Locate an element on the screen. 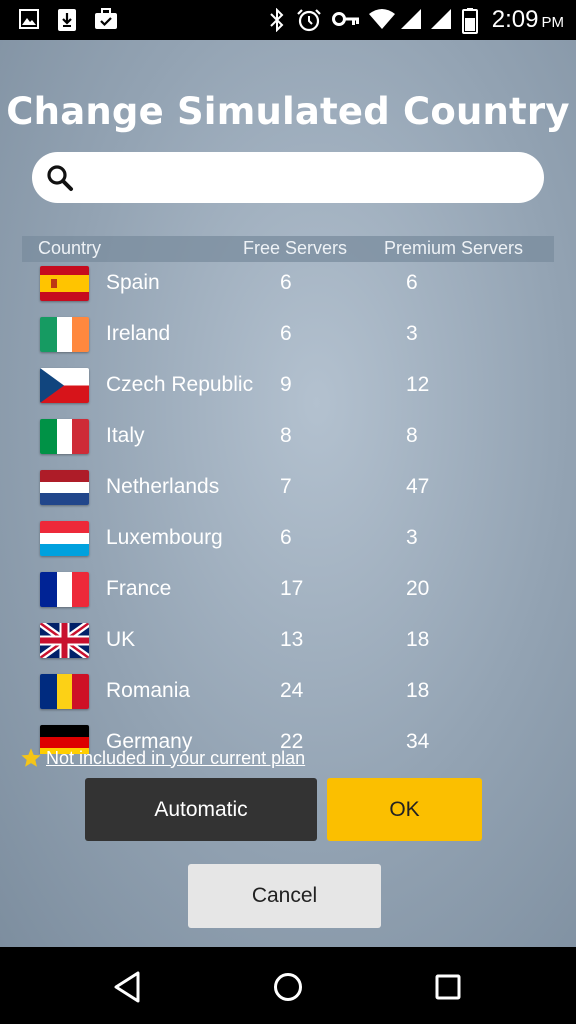 This screenshot has width=576, height=1024. premium-servers-count: 47 is located at coordinates (418, 486).